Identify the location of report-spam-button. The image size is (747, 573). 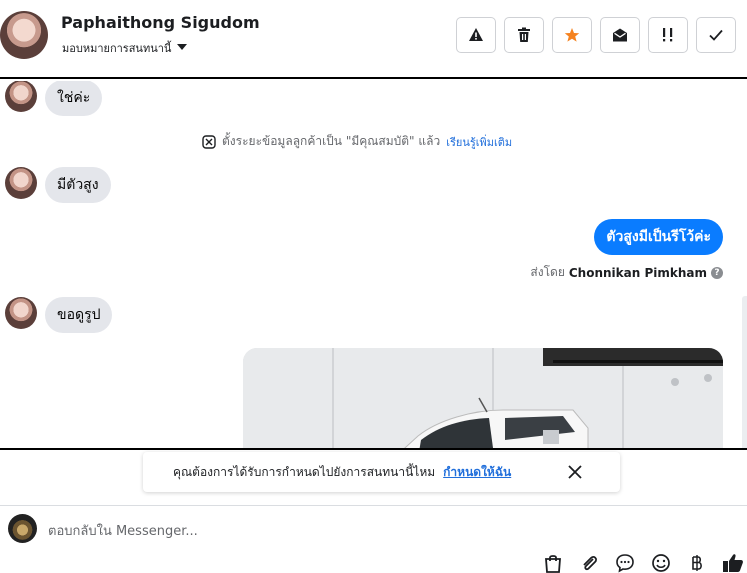
(476, 35).